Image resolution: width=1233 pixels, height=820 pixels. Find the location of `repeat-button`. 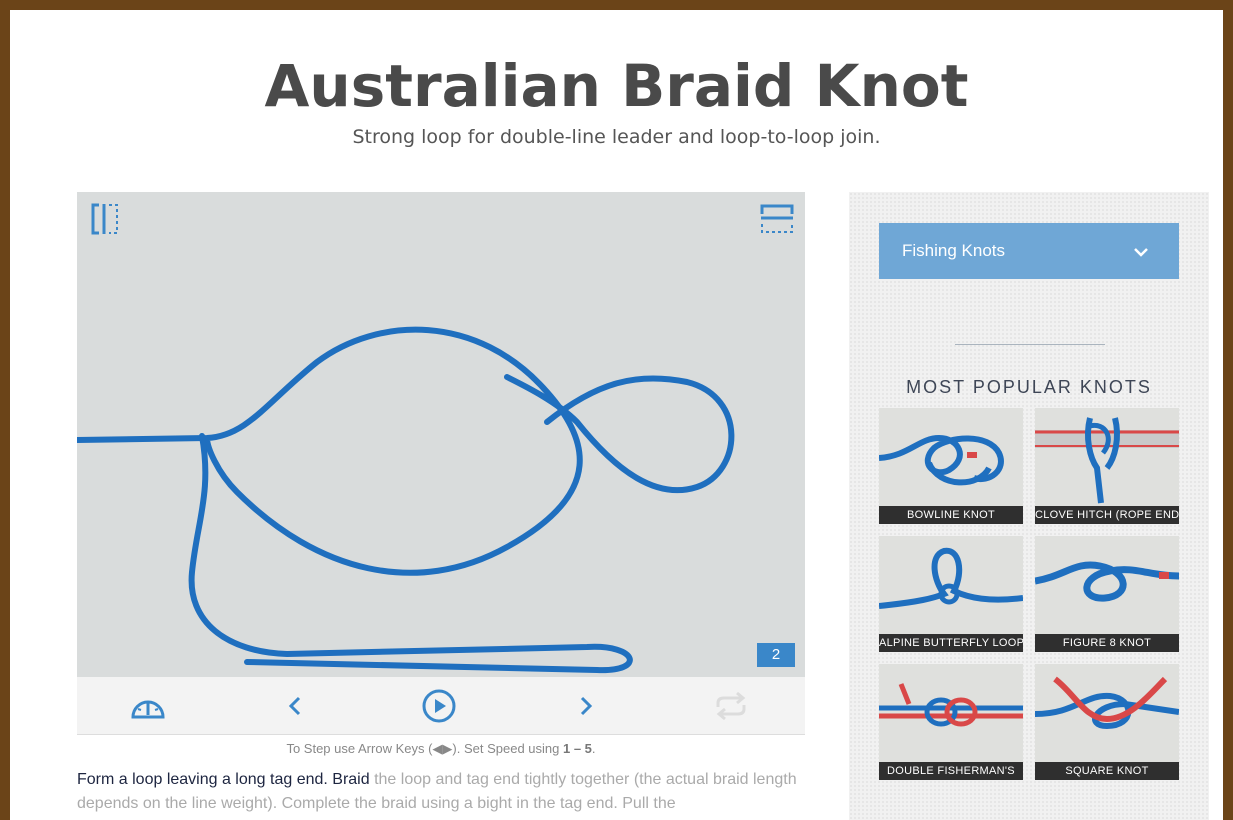

repeat-button is located at coordinates (731, 706).